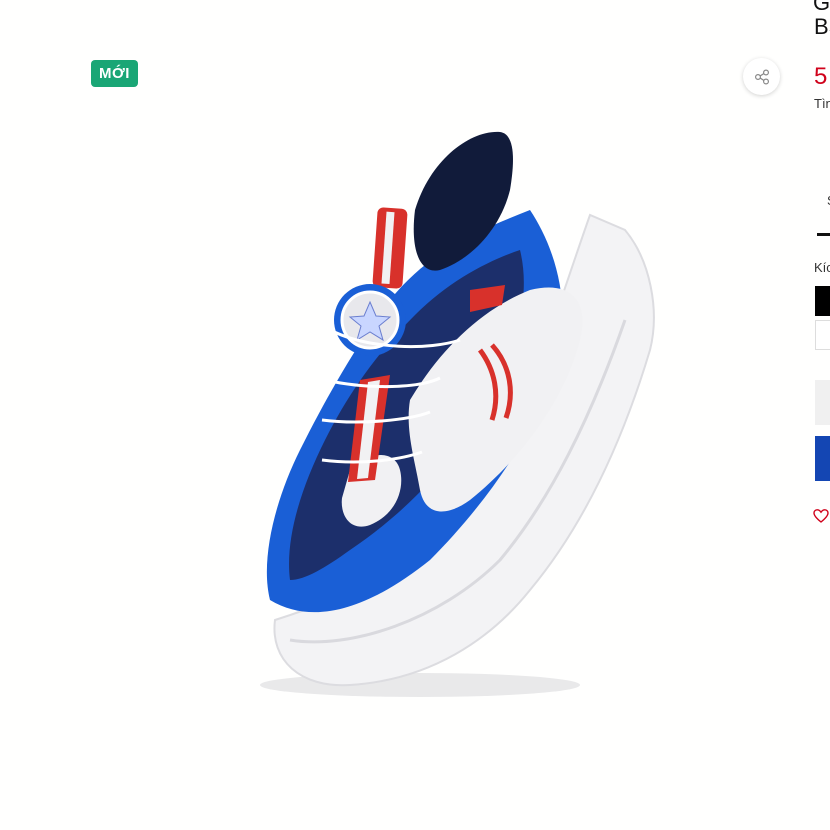 The width and height of the screenshot is (830, 830). What do you see at coordinates (823, 234) in the screenshot?
I see `tab-underline` at bounding box center [823, 234].